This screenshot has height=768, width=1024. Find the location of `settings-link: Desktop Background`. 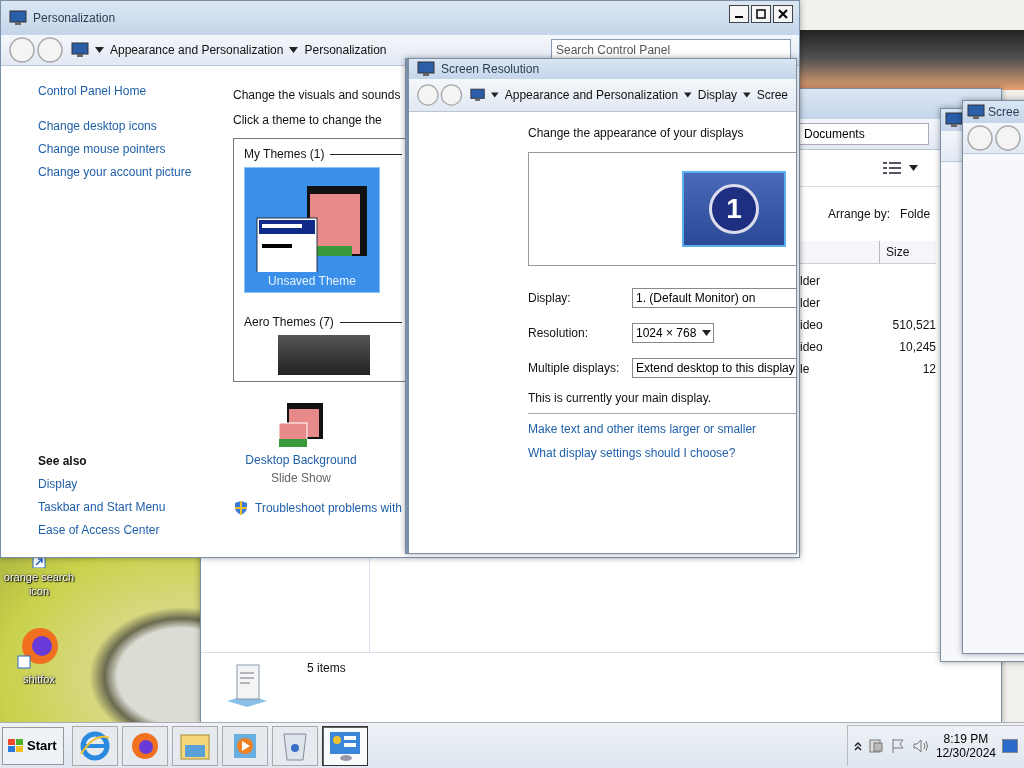

settings-link: Desktop Background is located at coordinates (301, 460).